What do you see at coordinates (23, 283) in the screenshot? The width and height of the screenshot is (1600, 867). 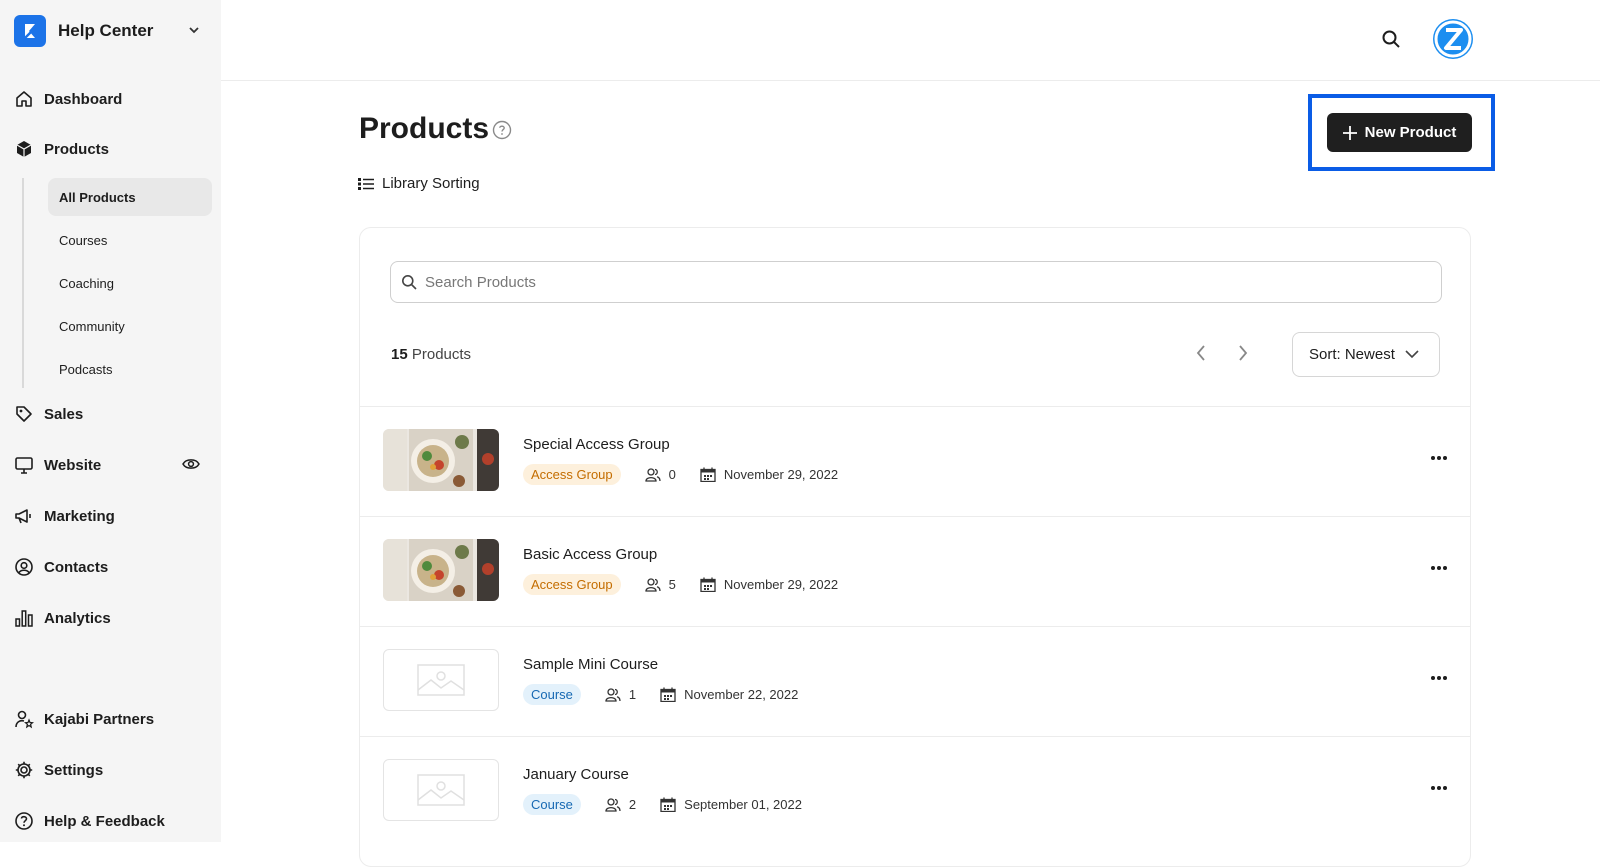 I see `subnav-divider` at bounding box center [23, 283].